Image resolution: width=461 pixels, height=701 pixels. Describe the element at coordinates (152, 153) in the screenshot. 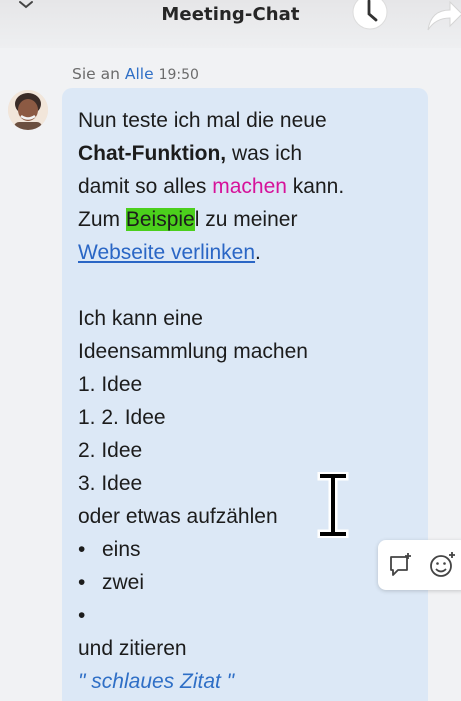

I see `bold-text: Chat-Funktion,` at that location.